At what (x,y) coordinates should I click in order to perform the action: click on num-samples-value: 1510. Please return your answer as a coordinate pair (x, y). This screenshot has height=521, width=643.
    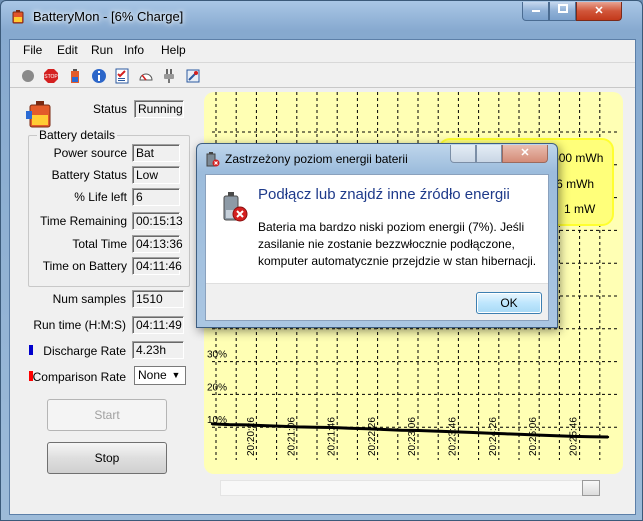
    Looking at the image, I should click on (158, 299).